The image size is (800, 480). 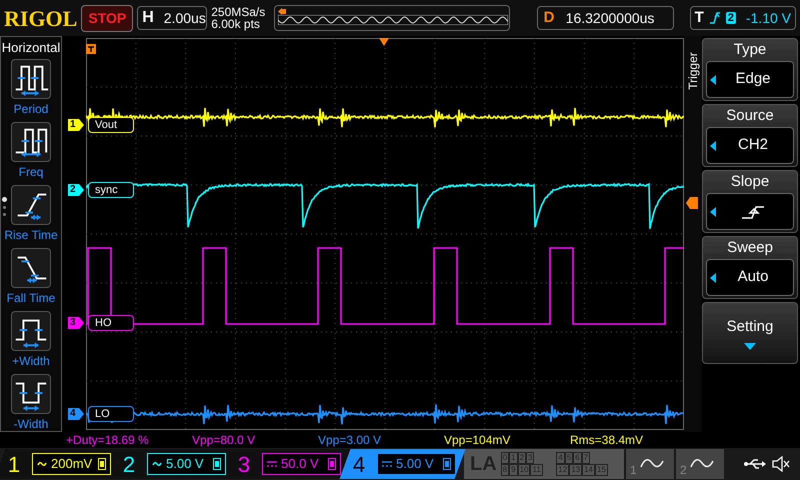 I want to click on usb-icon, so click(x=755, y=464).